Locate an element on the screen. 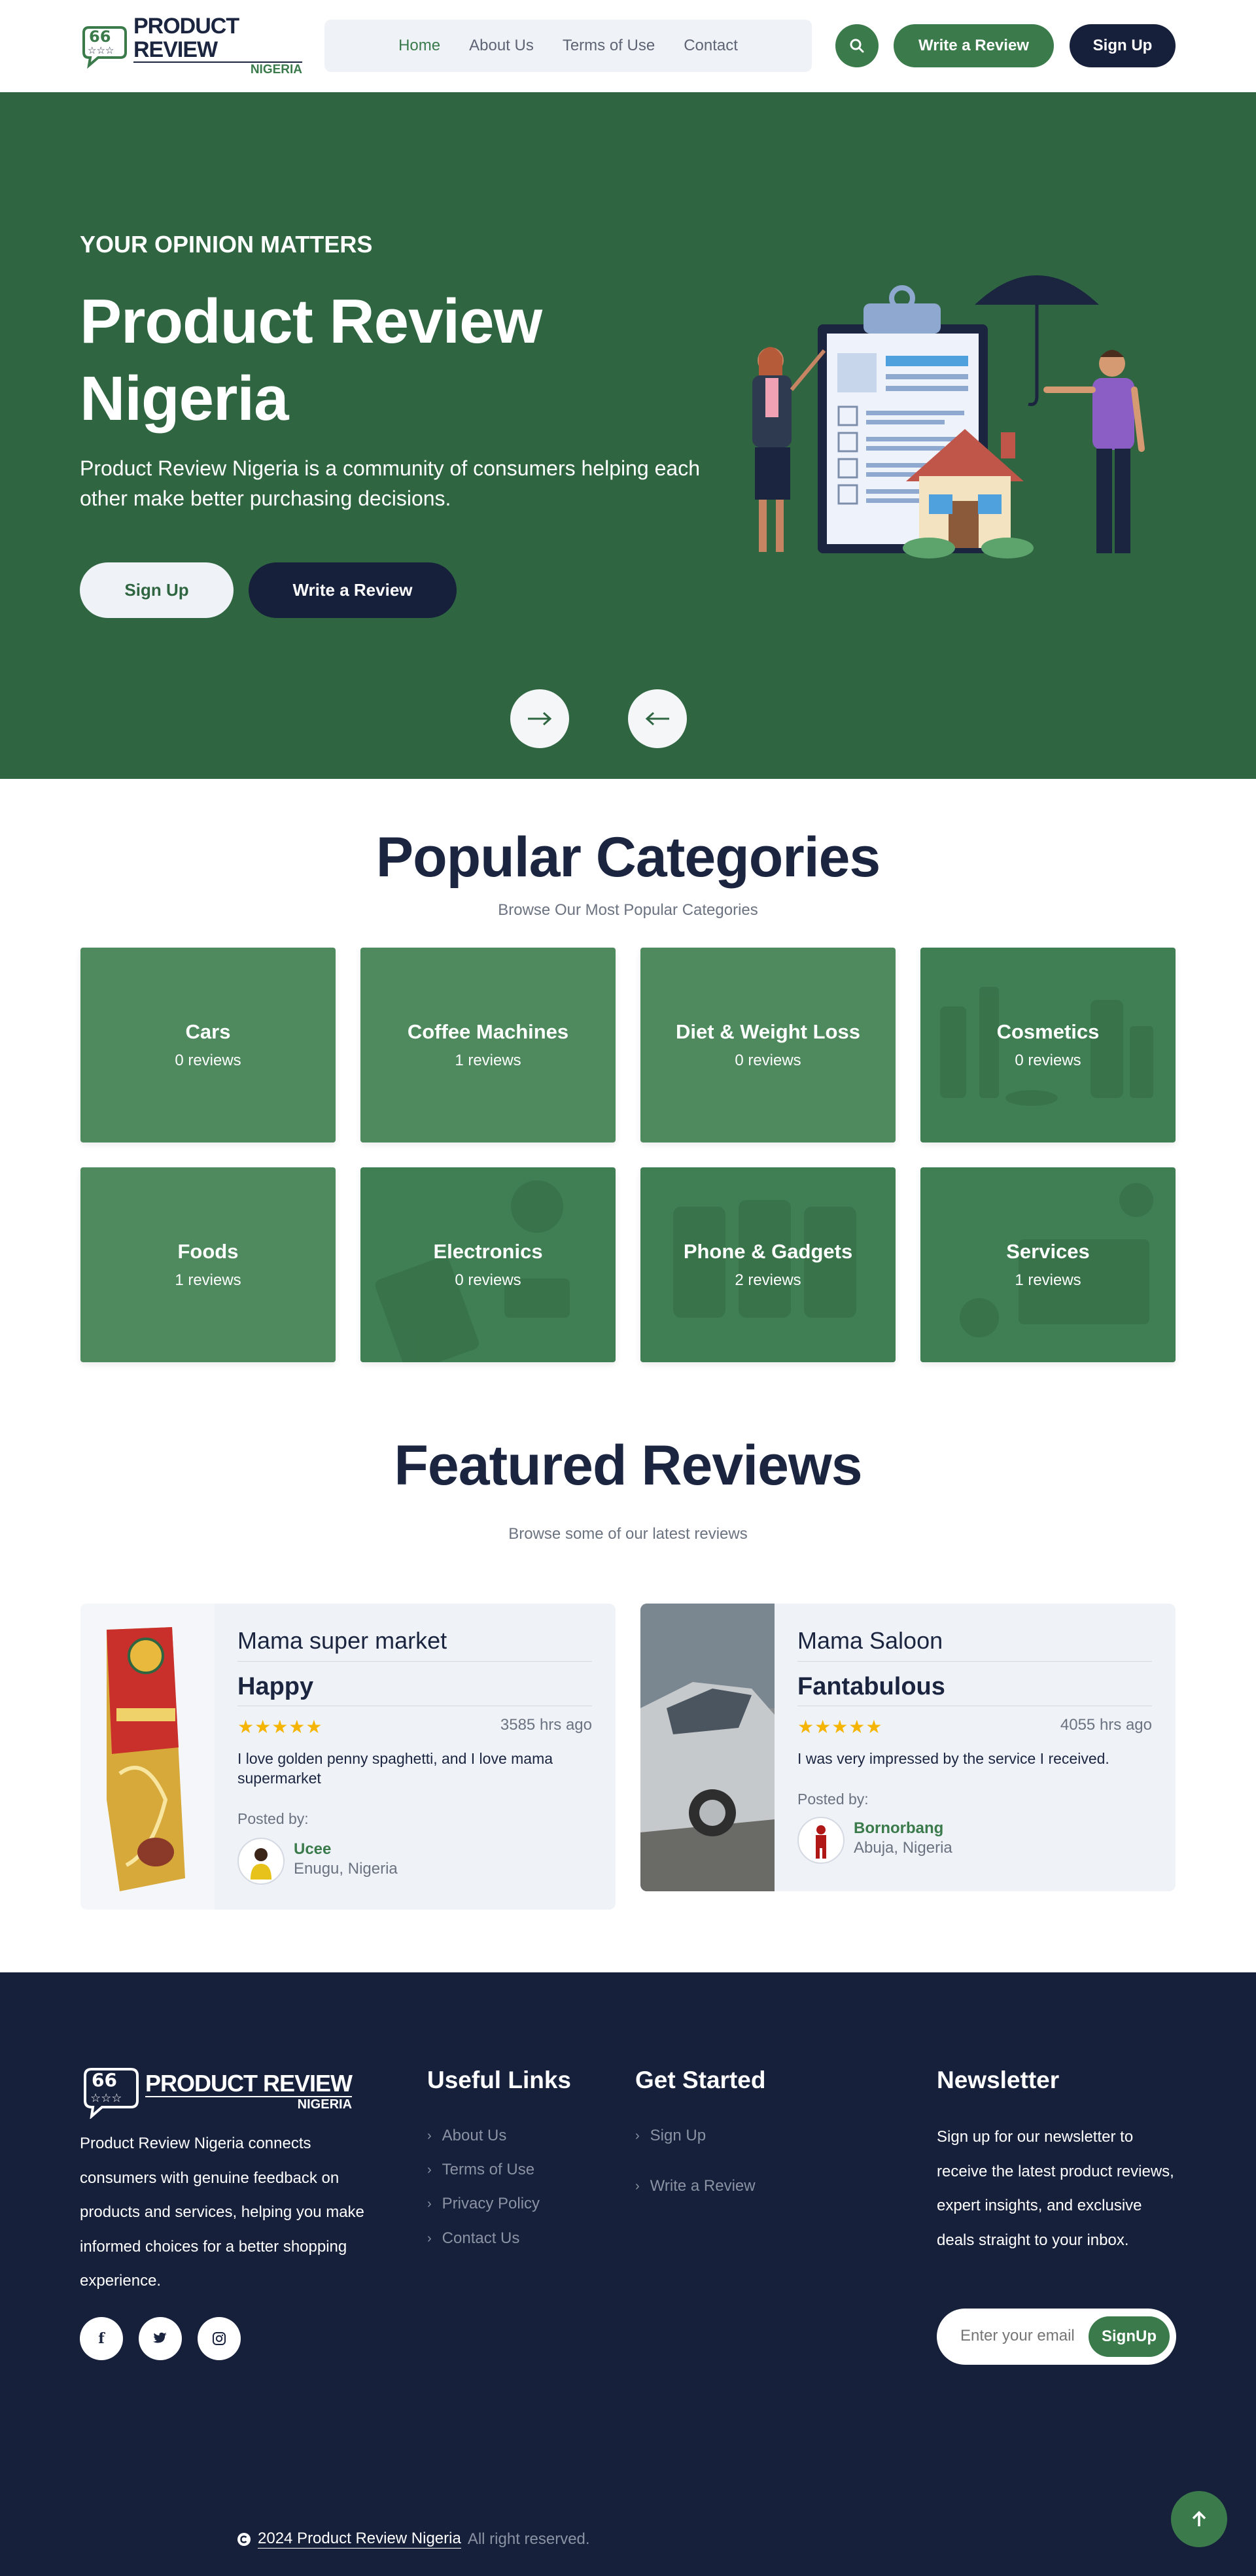 This screenshot has width=1256, height=2576. scroll-to-top-button is located at coordinates (1199, 2519).